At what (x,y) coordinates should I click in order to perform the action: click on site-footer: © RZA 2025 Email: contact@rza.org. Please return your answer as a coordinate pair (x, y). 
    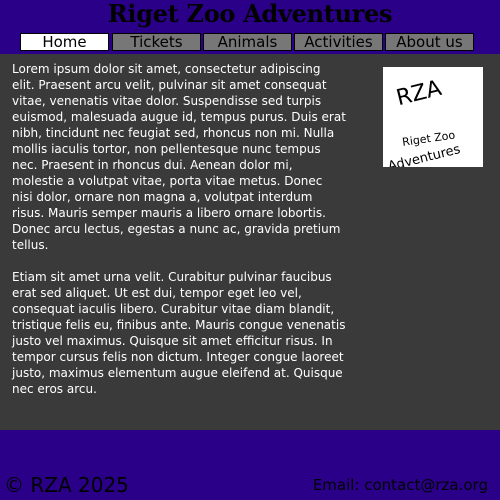
    Looking at the image, I should click on (250, 465).